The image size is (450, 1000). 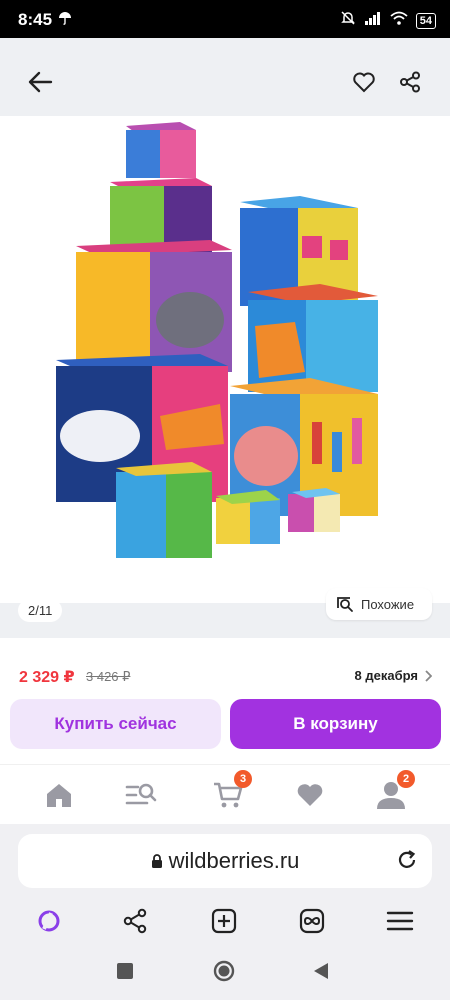 I want to click on lock-icon, so click(x=156, y=861).